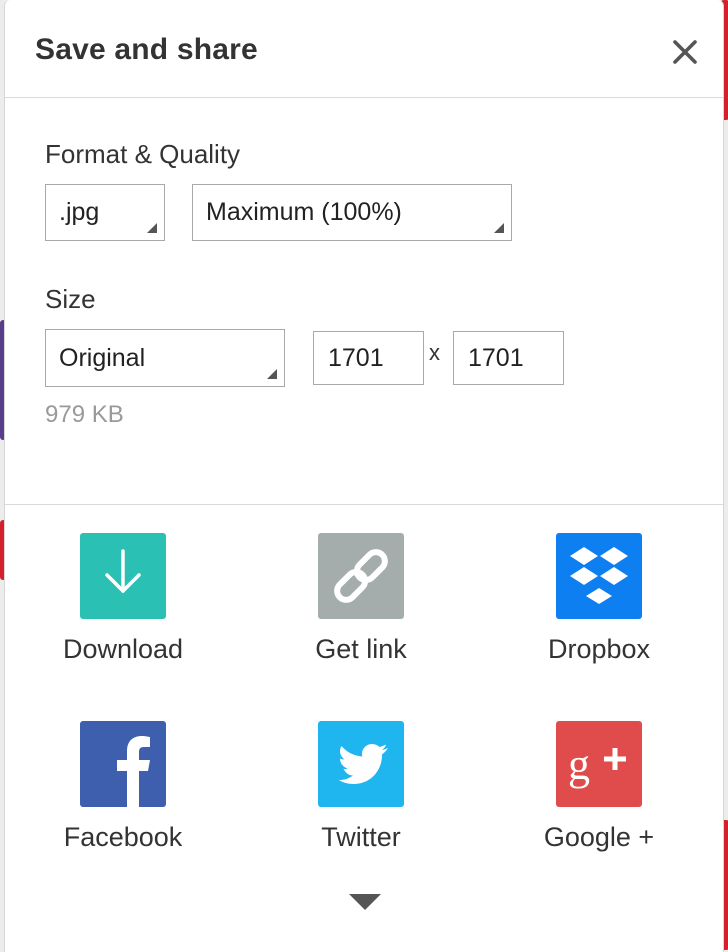 Image resolution: width=728 pixels, height=952 pixels. I want to click on share-twitter-button: Twitter, so click(361, 787).